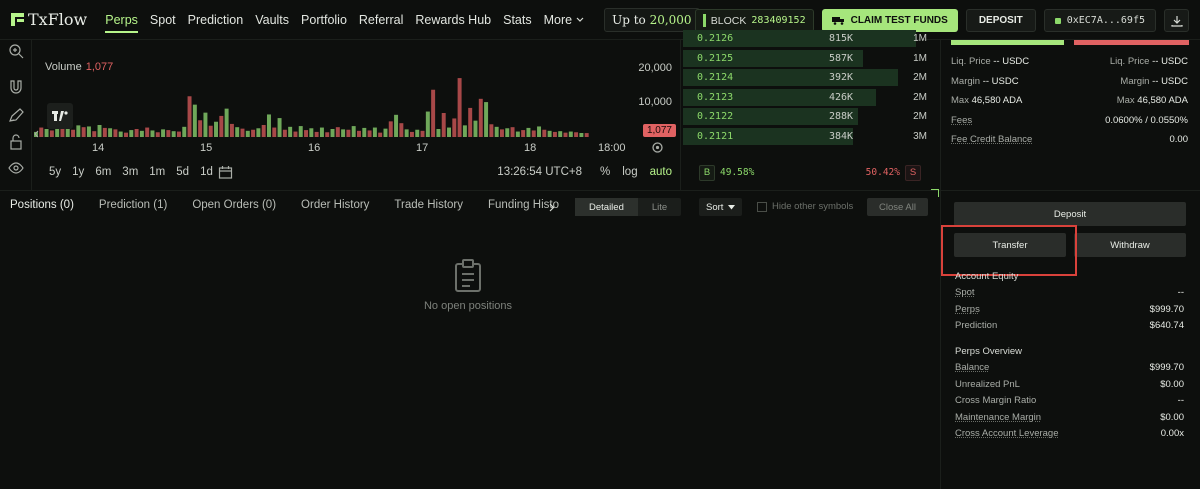 The width and height of the screenshot is (1200, 489). Describe the element at coordinates (42, 205) in the screenshot. I see `tab-positions: Positions (0)` at that location.